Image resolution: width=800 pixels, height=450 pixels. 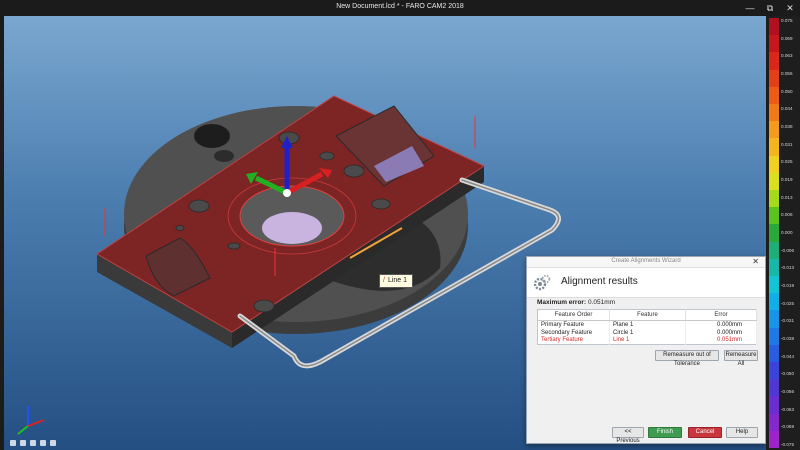 What do you see at coordinates (787, 56) in the screenshot?
I see `scale-label: 0.063` at bounding box center [787, 56].